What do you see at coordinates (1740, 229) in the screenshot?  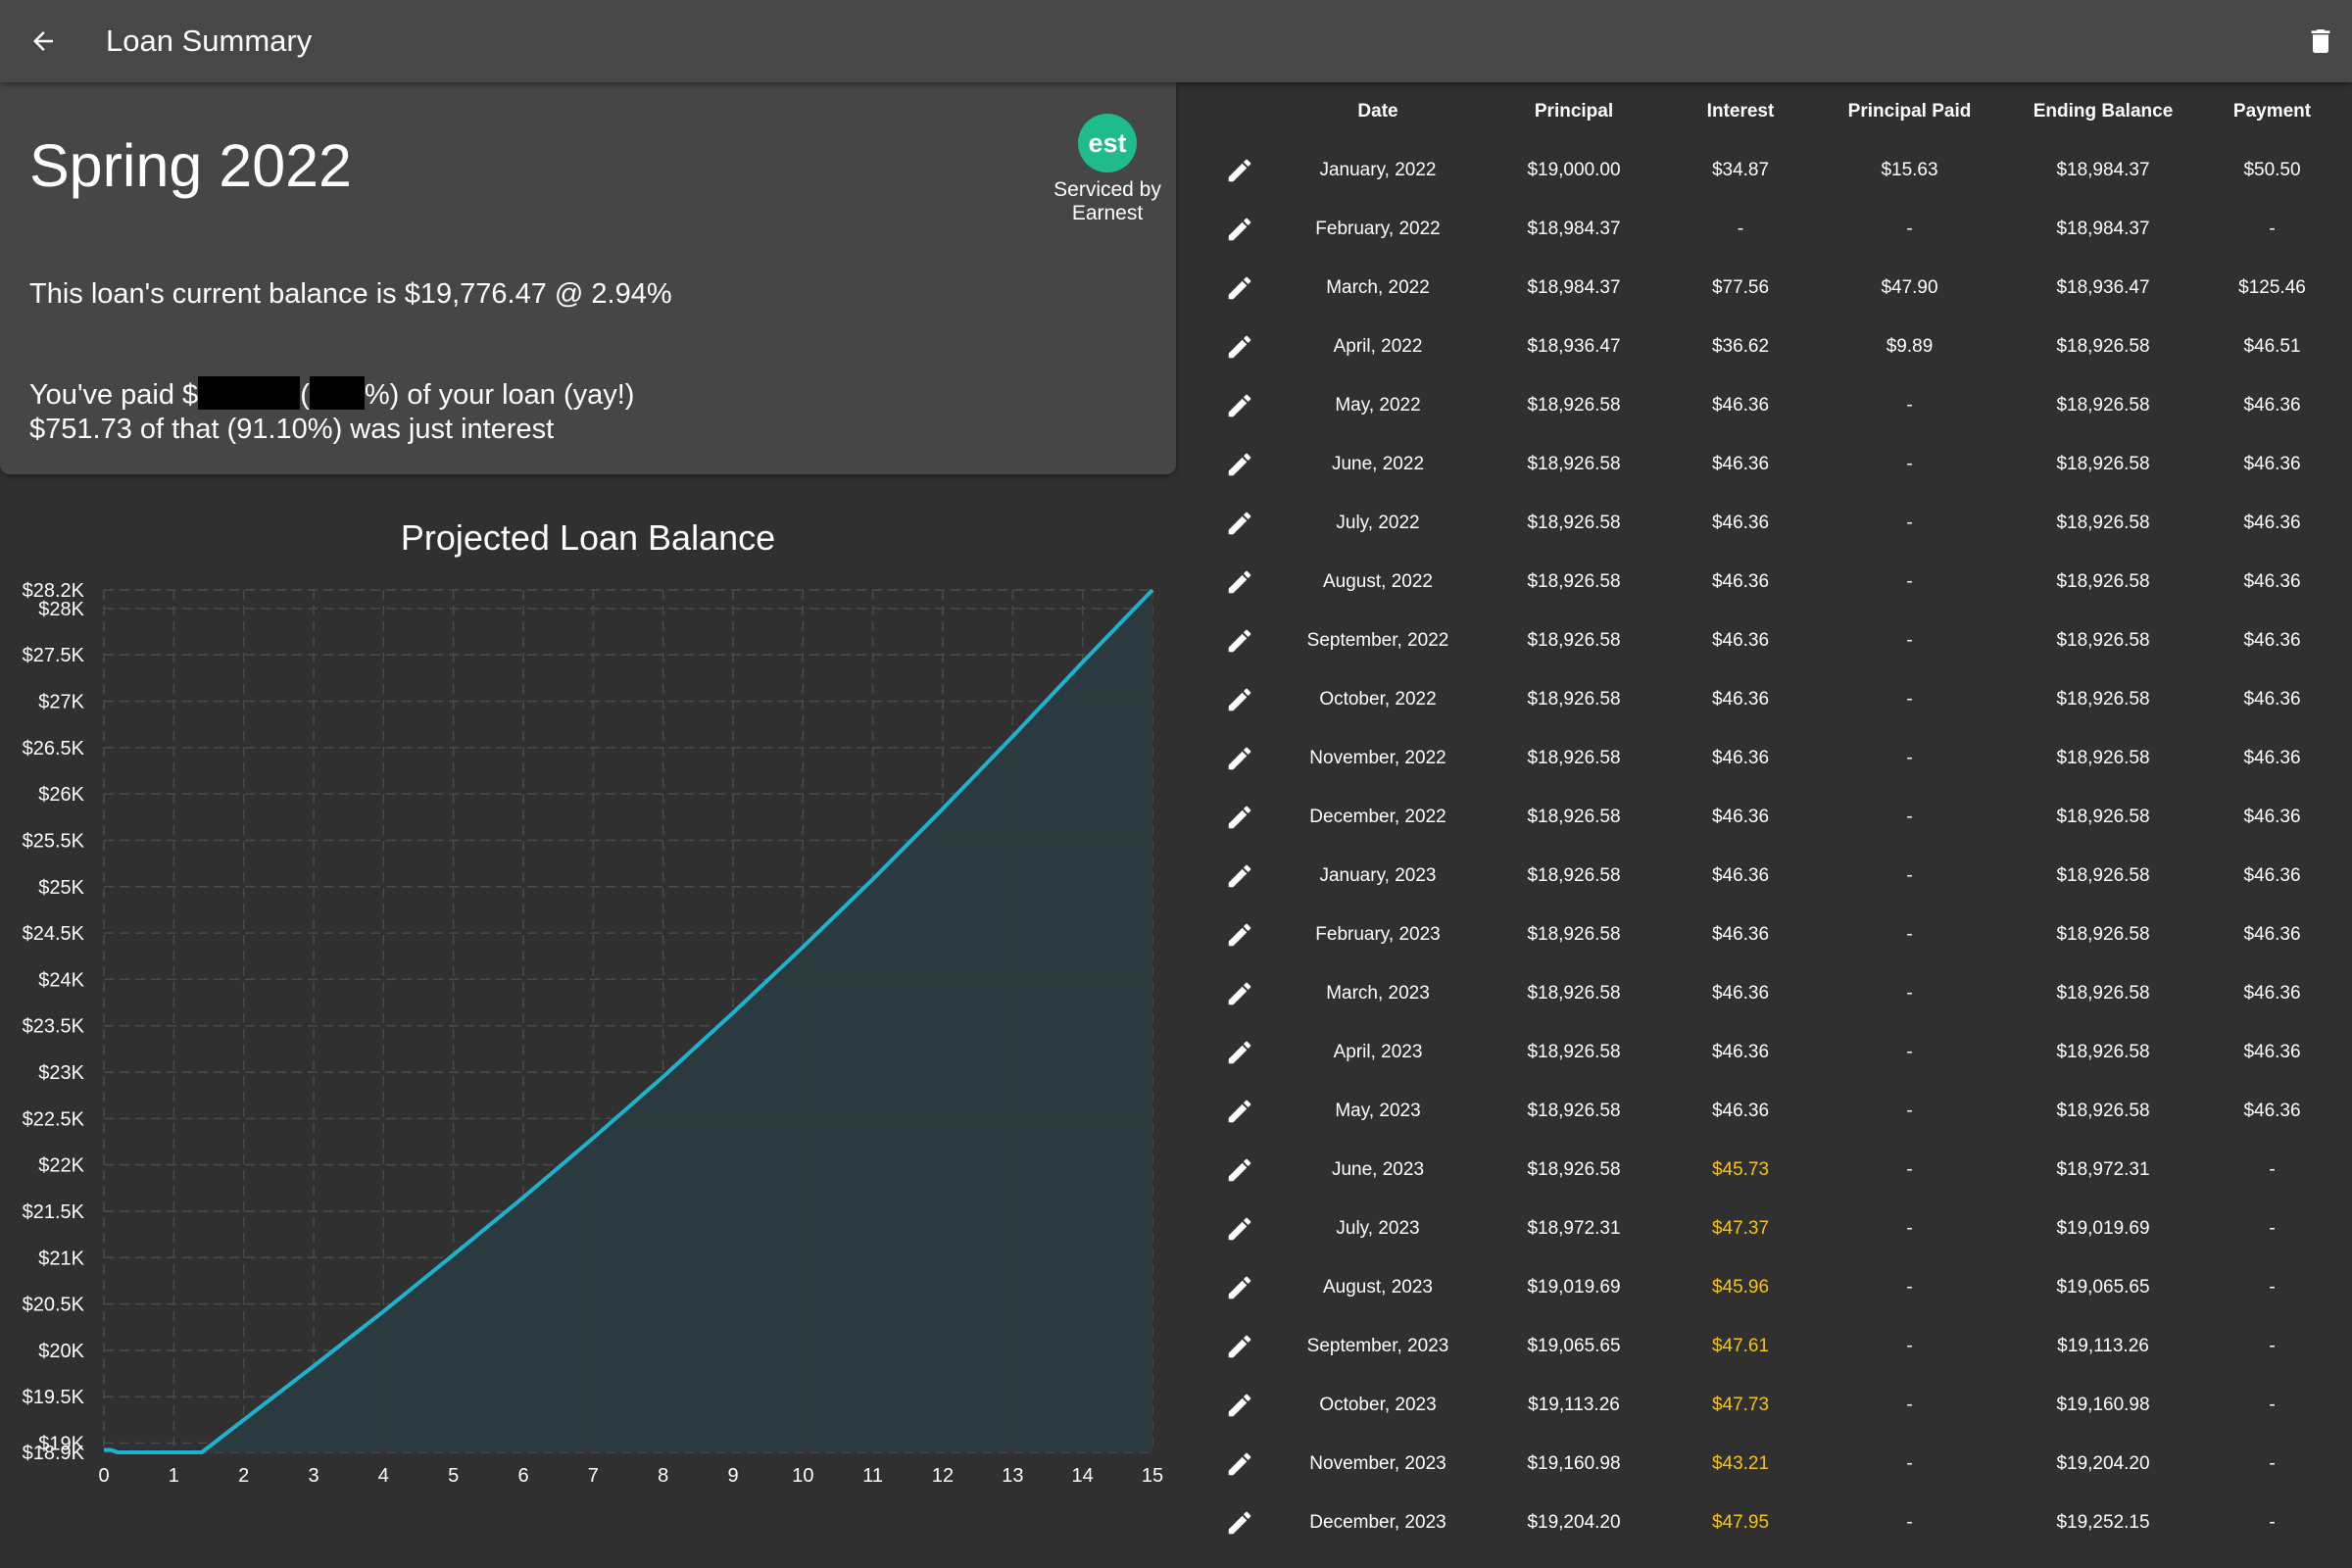 I see `row-interest: -` at bounding box center [1740, 229].